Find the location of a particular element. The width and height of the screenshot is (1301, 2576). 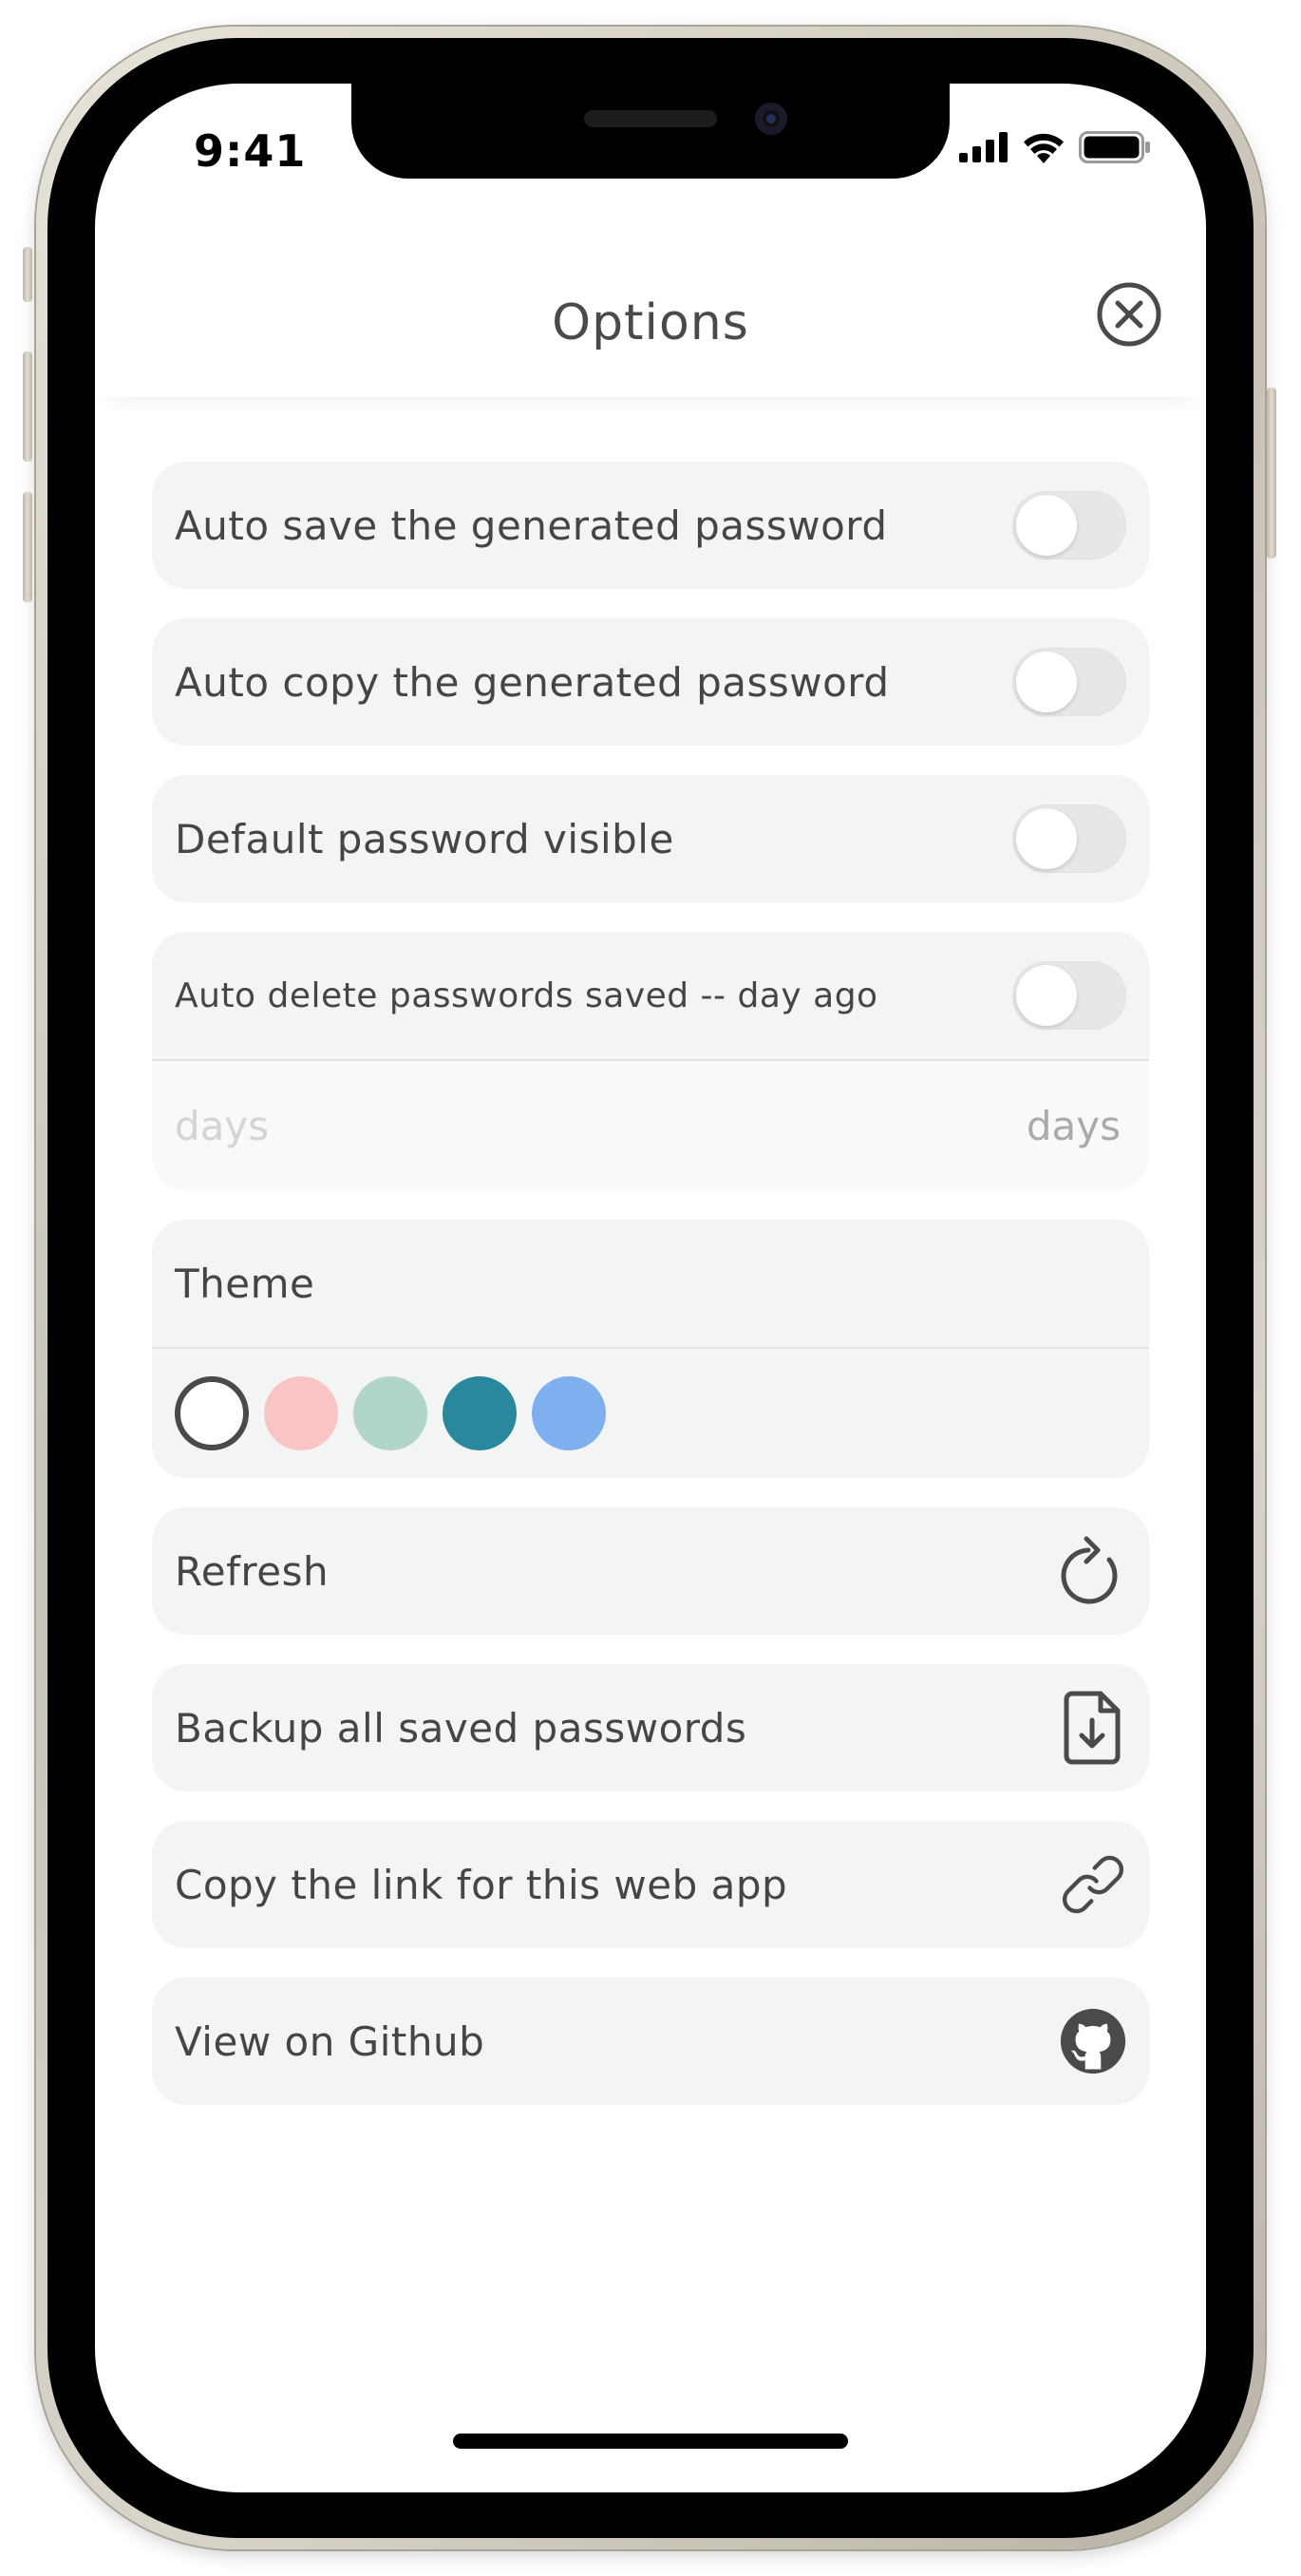

github-icon is located at coordinates (1093, 2041).